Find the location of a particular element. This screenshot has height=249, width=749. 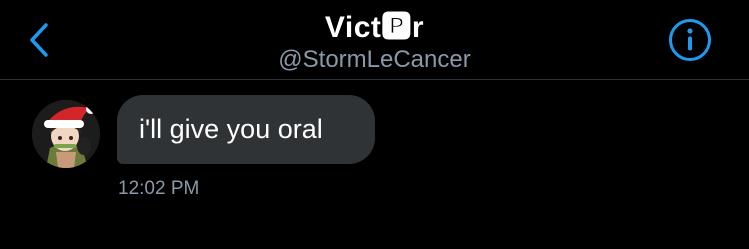

message-bubble: i'll give you oral is located at coordinates (246, 129).